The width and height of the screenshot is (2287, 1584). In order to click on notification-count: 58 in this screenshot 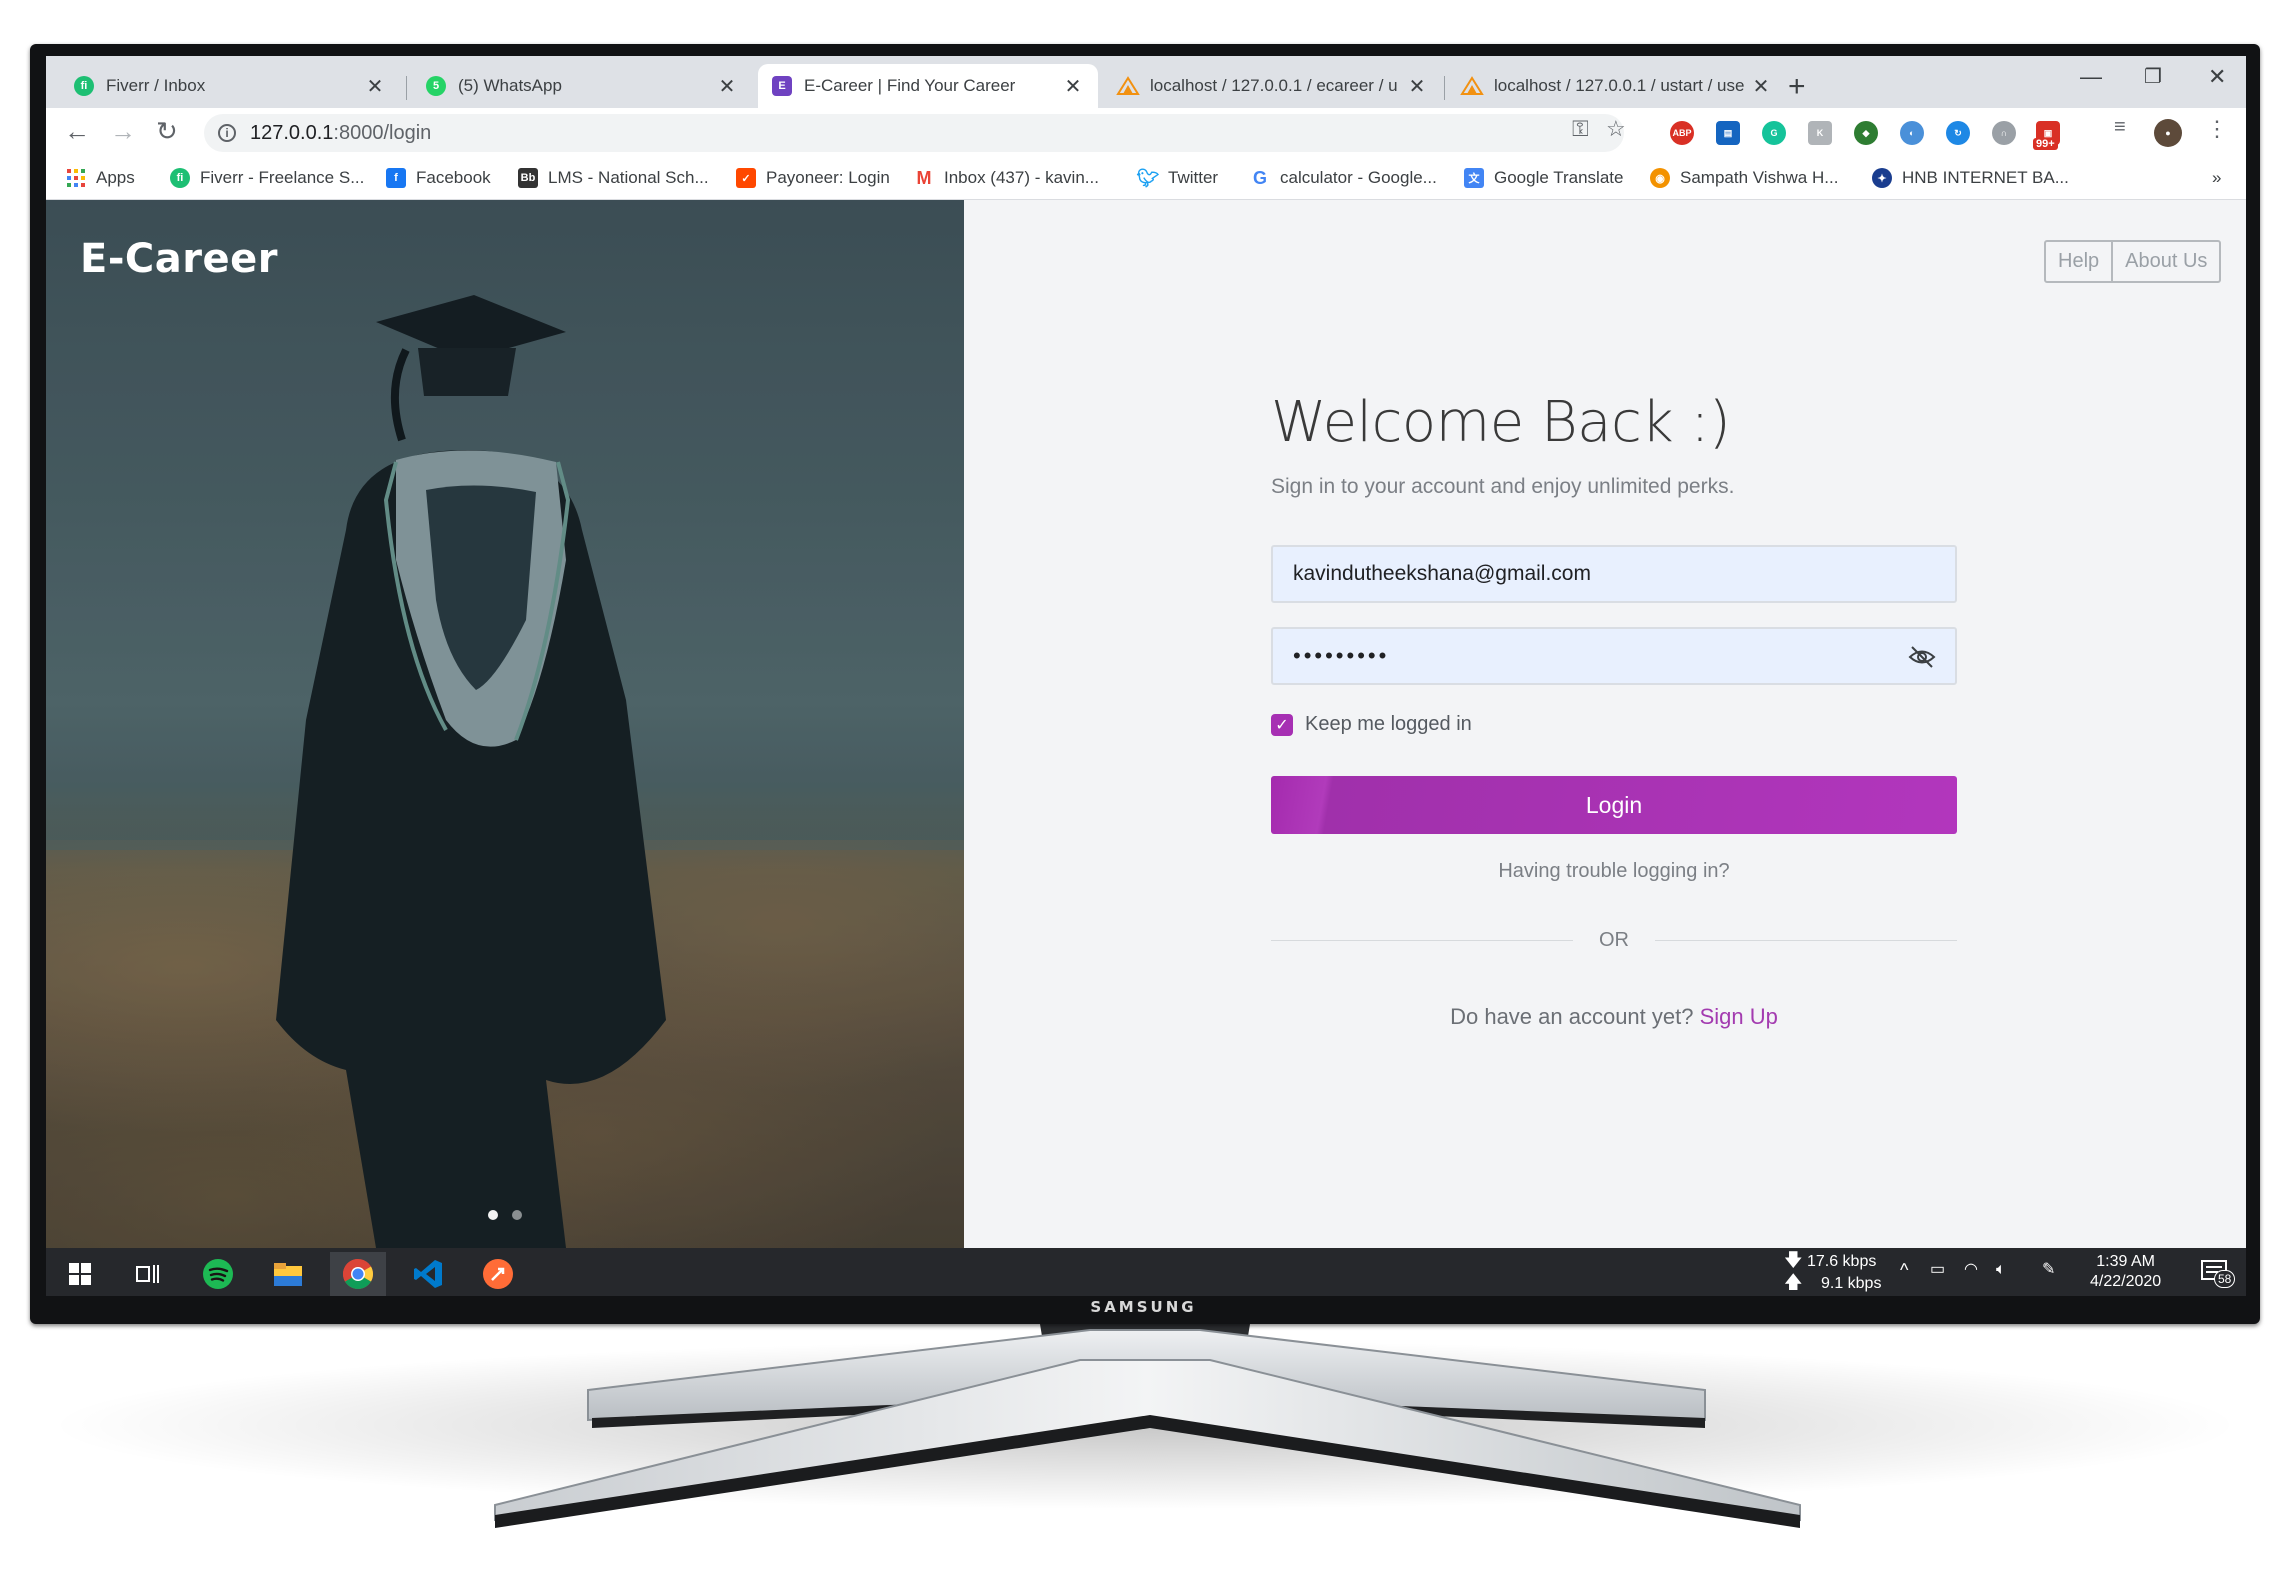, I will do `click(2225, 1279)`.